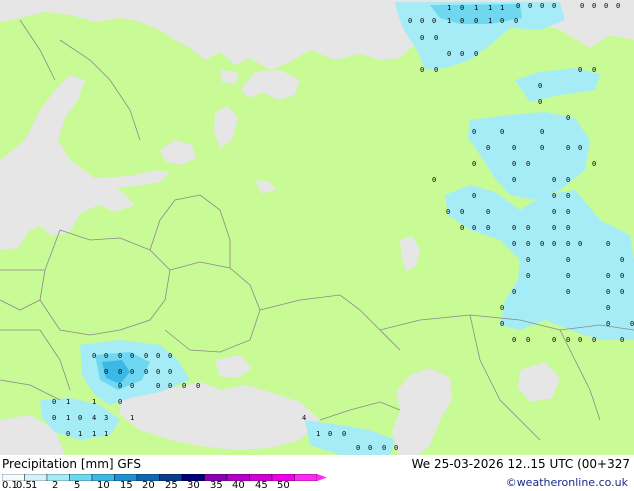  What do you see at coordinates (148, 485) in the screenshot?
I see `color-scale-tick: 20` at bounding box center [148, 485].